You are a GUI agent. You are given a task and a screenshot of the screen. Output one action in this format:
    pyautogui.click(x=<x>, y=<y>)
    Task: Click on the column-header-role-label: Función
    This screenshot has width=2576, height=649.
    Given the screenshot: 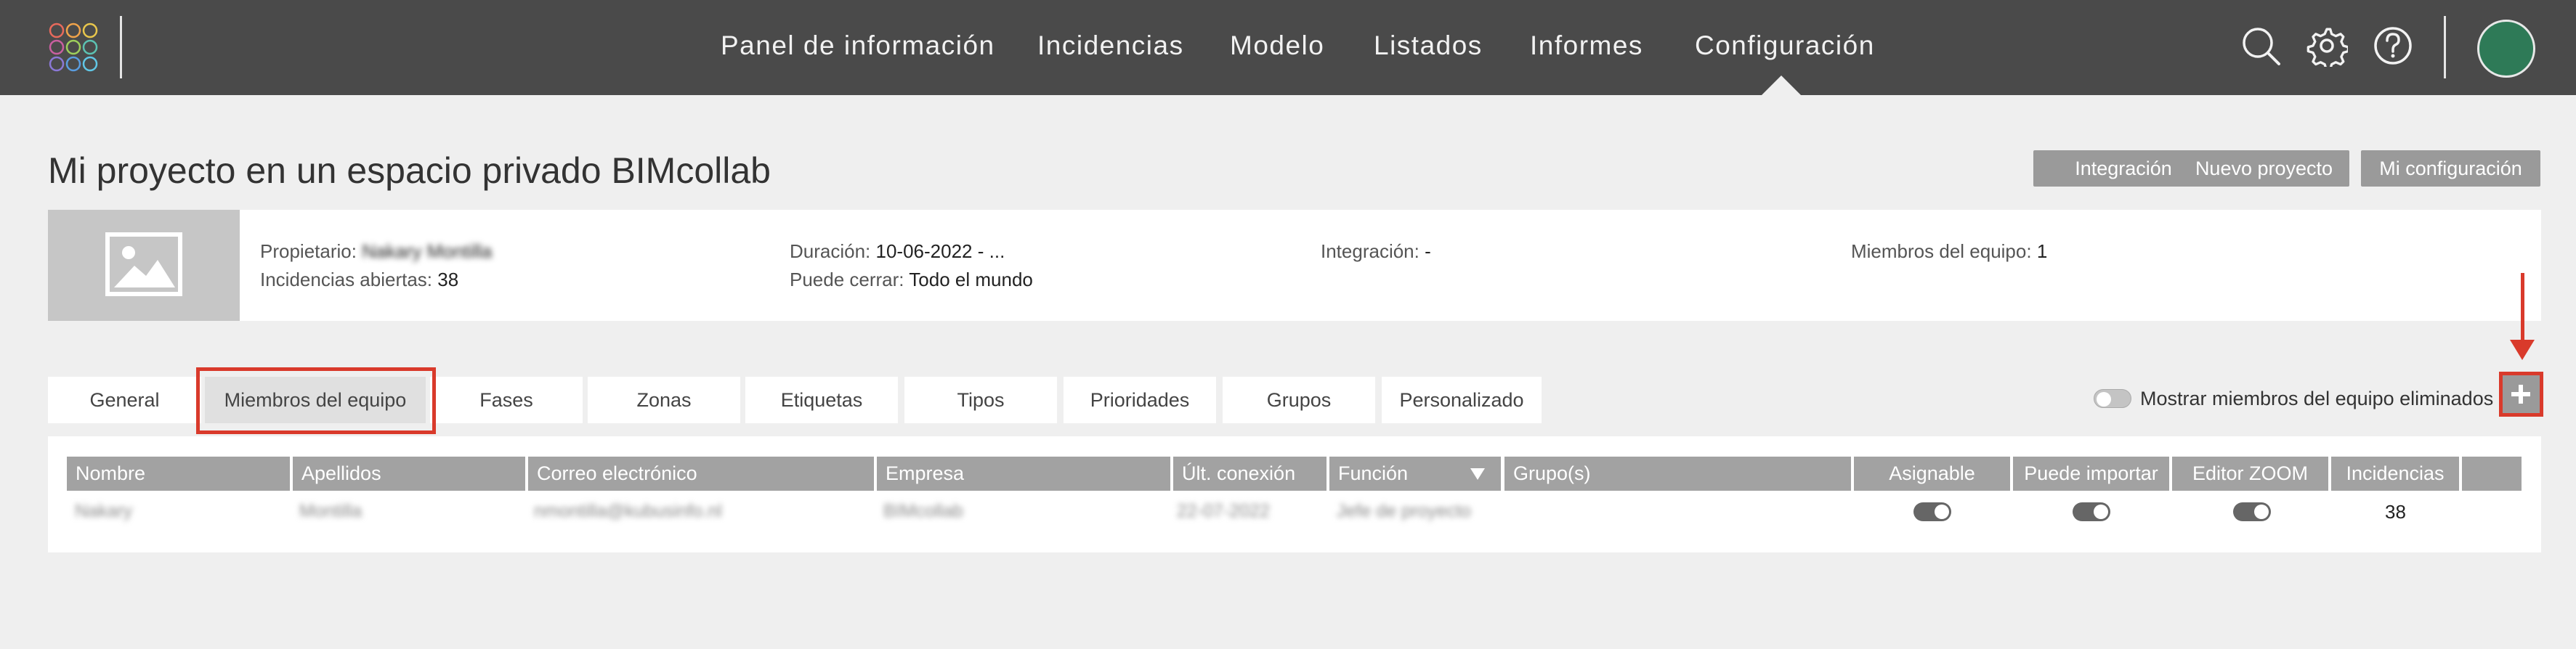 What is the action you would take?
    pyautogui.click(x=1373, y=473)
    